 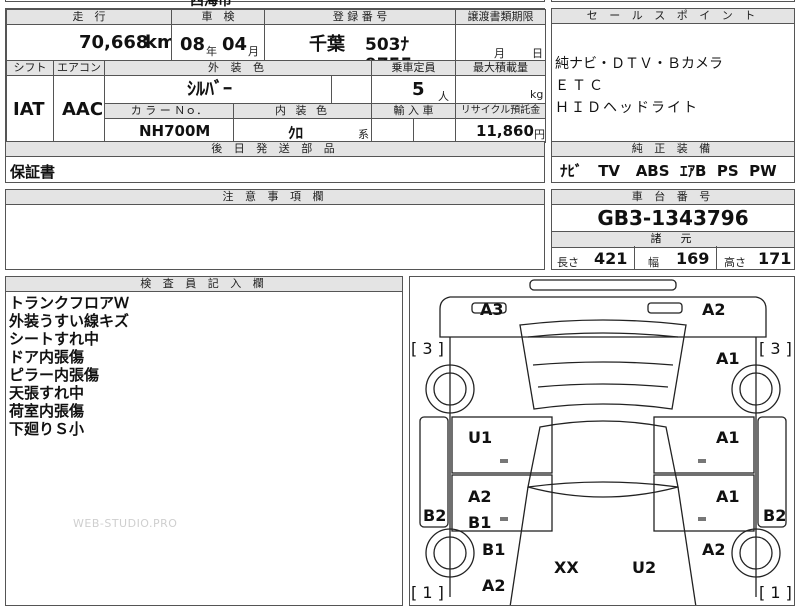 I want to click on color-no-header: カ ラ ー Ｎｏ．, so click(x=169, y=111).